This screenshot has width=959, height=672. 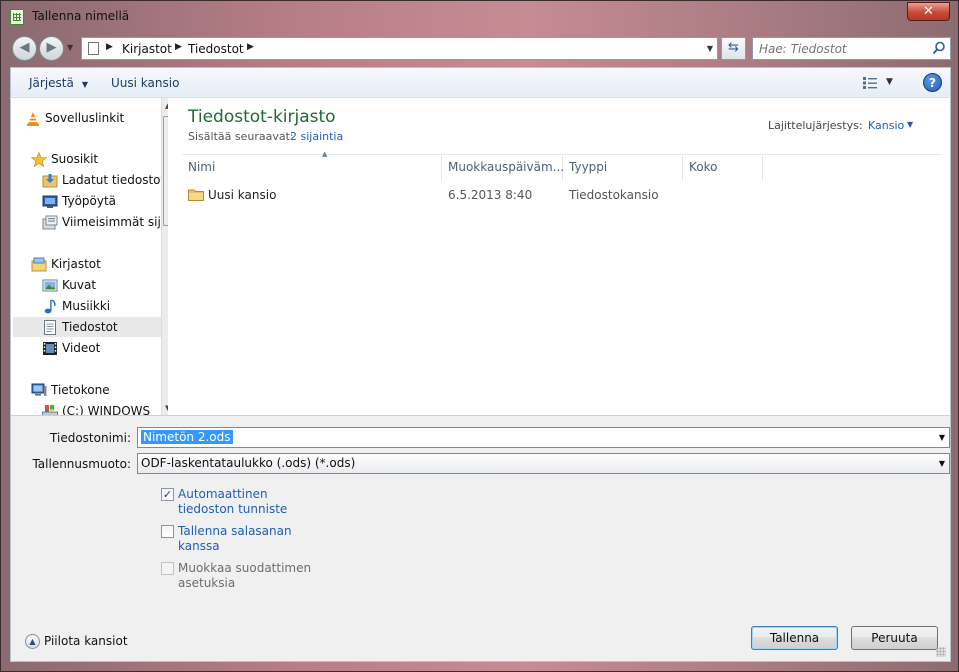 What do you see at coordinates (248, 539) in the screenshot?
I see `option-label: Tallenna salasanan kanssa` at bounding box center [248, 539].